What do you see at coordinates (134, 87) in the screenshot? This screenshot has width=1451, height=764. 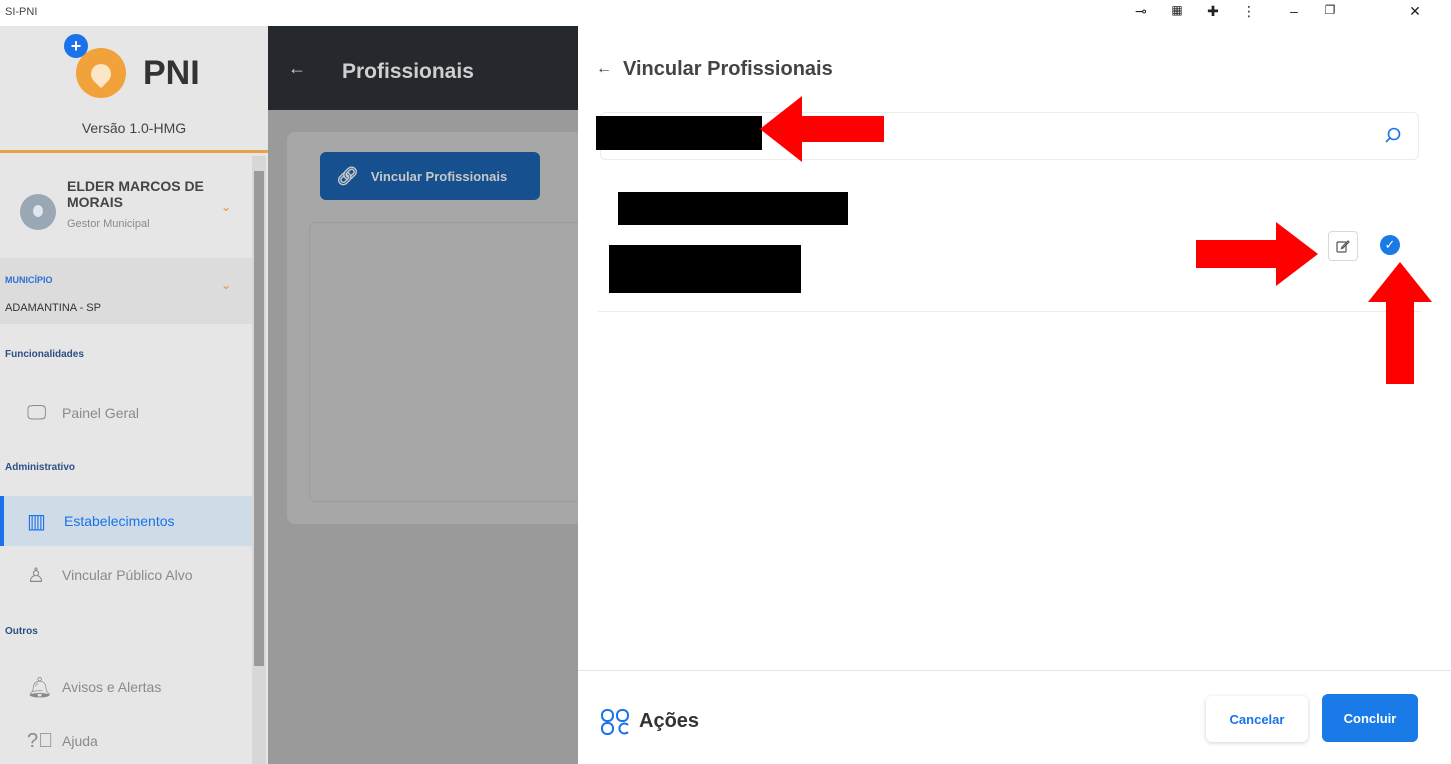 I see `logo-area: + PNI Versão 1.0-HMG` at bounding box center [134, 87].